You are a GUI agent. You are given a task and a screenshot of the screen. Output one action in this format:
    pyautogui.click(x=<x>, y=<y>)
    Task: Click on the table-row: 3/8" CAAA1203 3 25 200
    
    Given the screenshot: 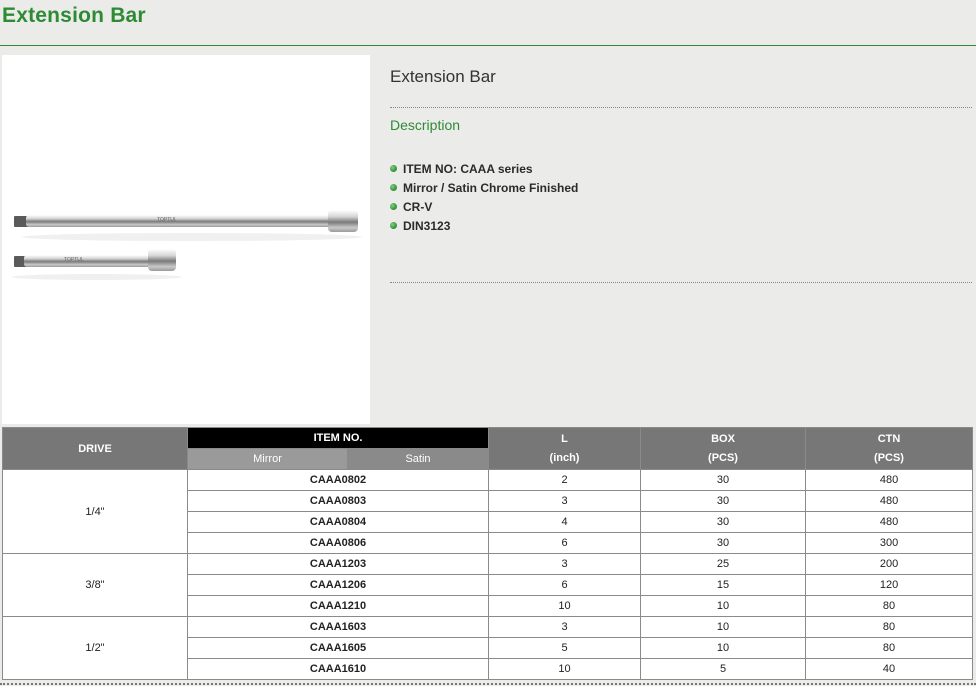 What is the action you would take?
    pyautogui.click(x=488, y=585)
    